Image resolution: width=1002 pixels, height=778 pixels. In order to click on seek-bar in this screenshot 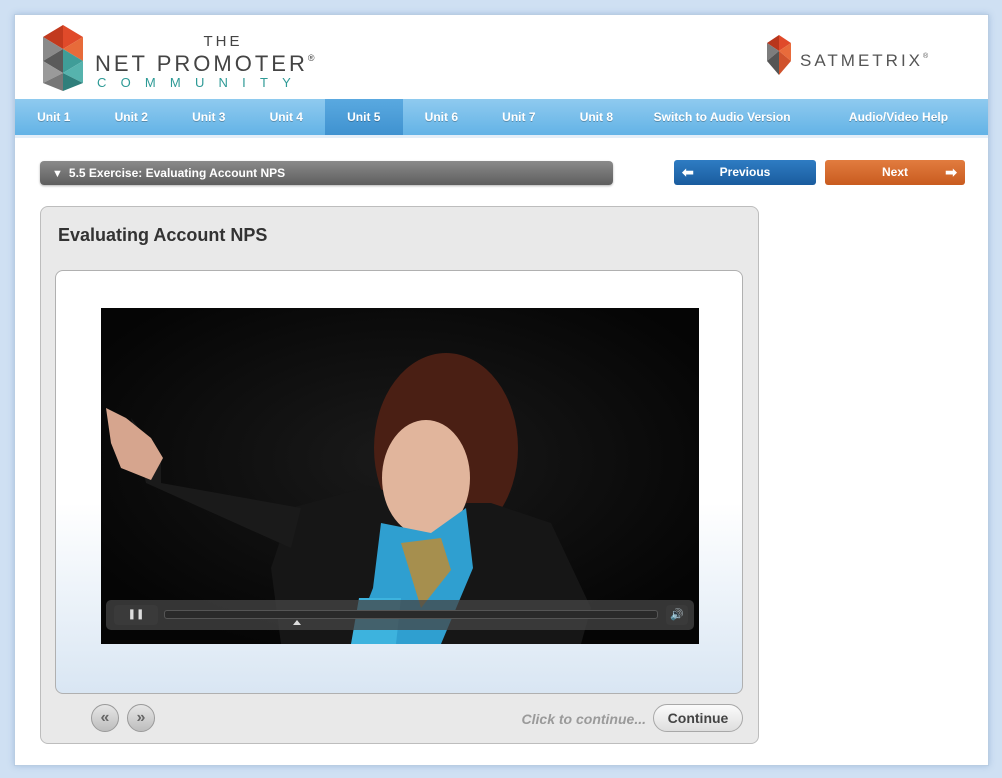, I will do `click(411, 614)`.